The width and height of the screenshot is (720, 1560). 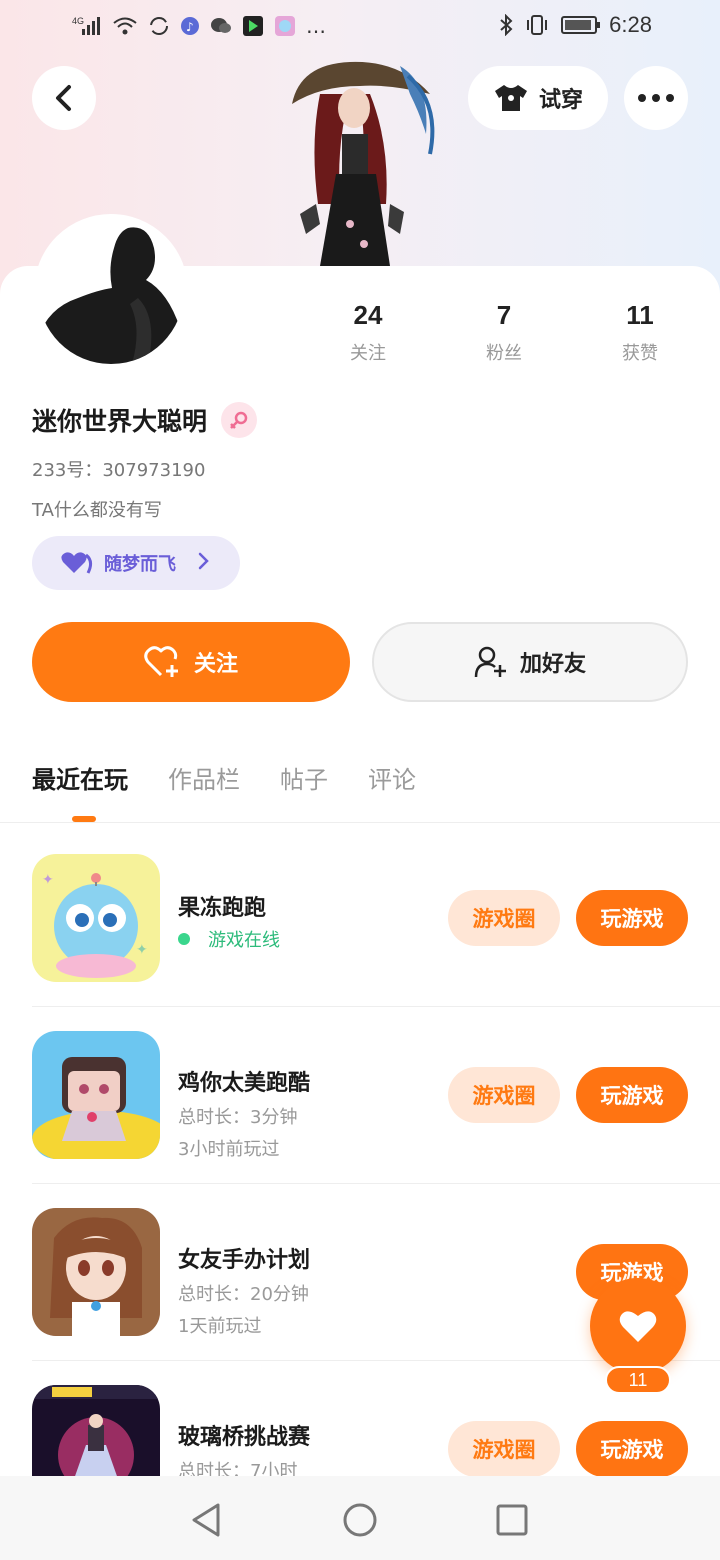 I want to click on chevron-left-icon, so click(x=63, y=98).